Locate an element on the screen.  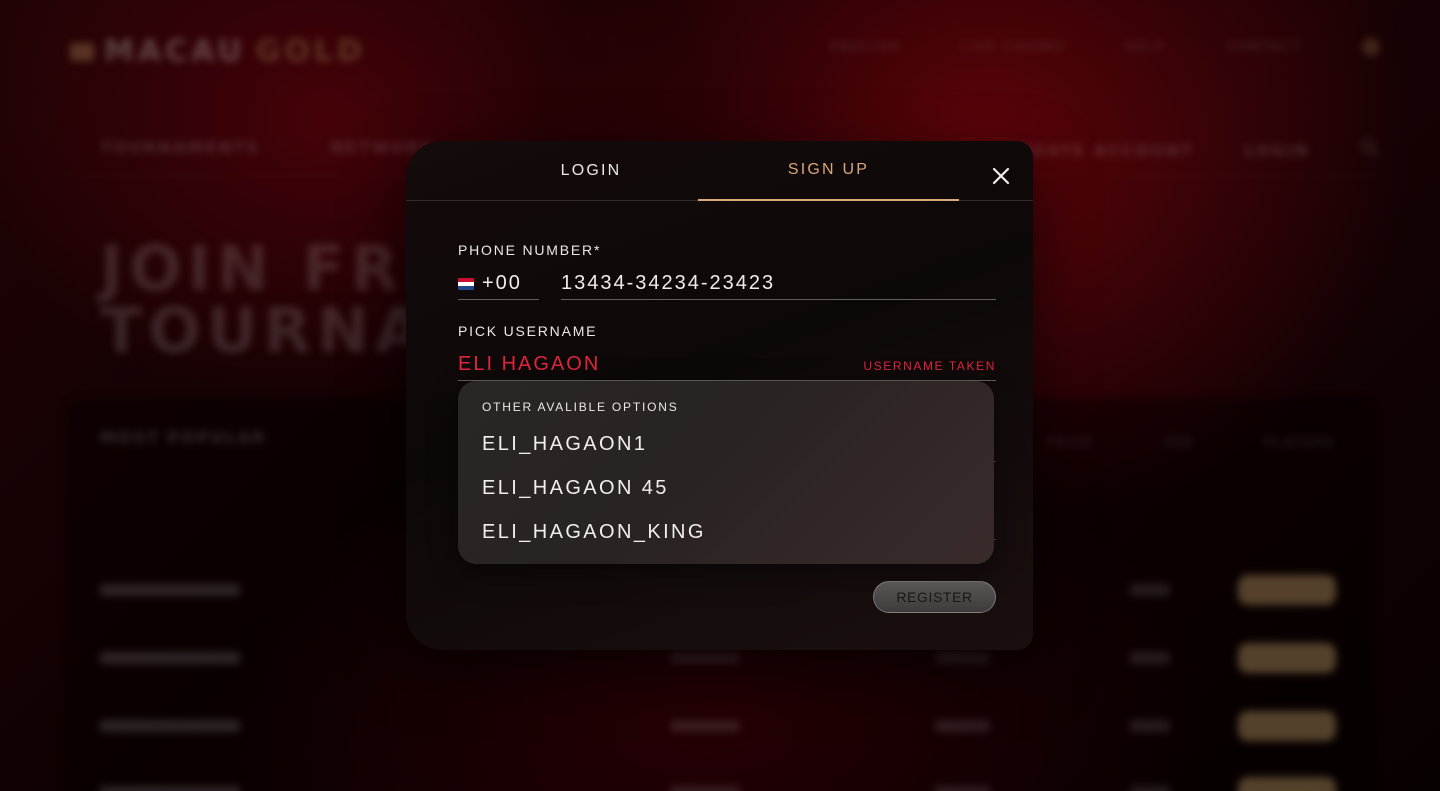
tab-signup: SIGN UP is located at coordinates (828, 171).